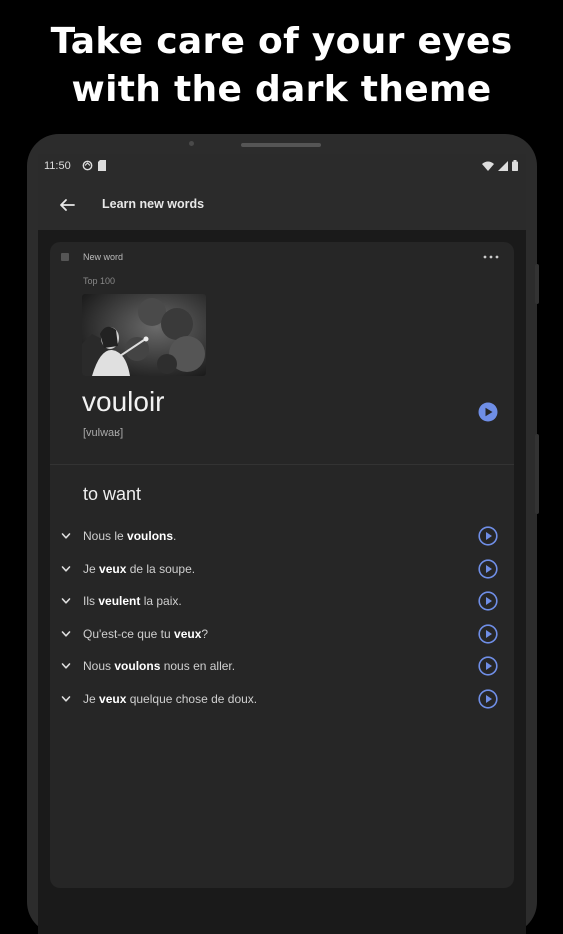 The height and width of the screenshot is (934, 563). I want to click on example-sentence: Je veux quelque chose de doux., so click(170, 699).